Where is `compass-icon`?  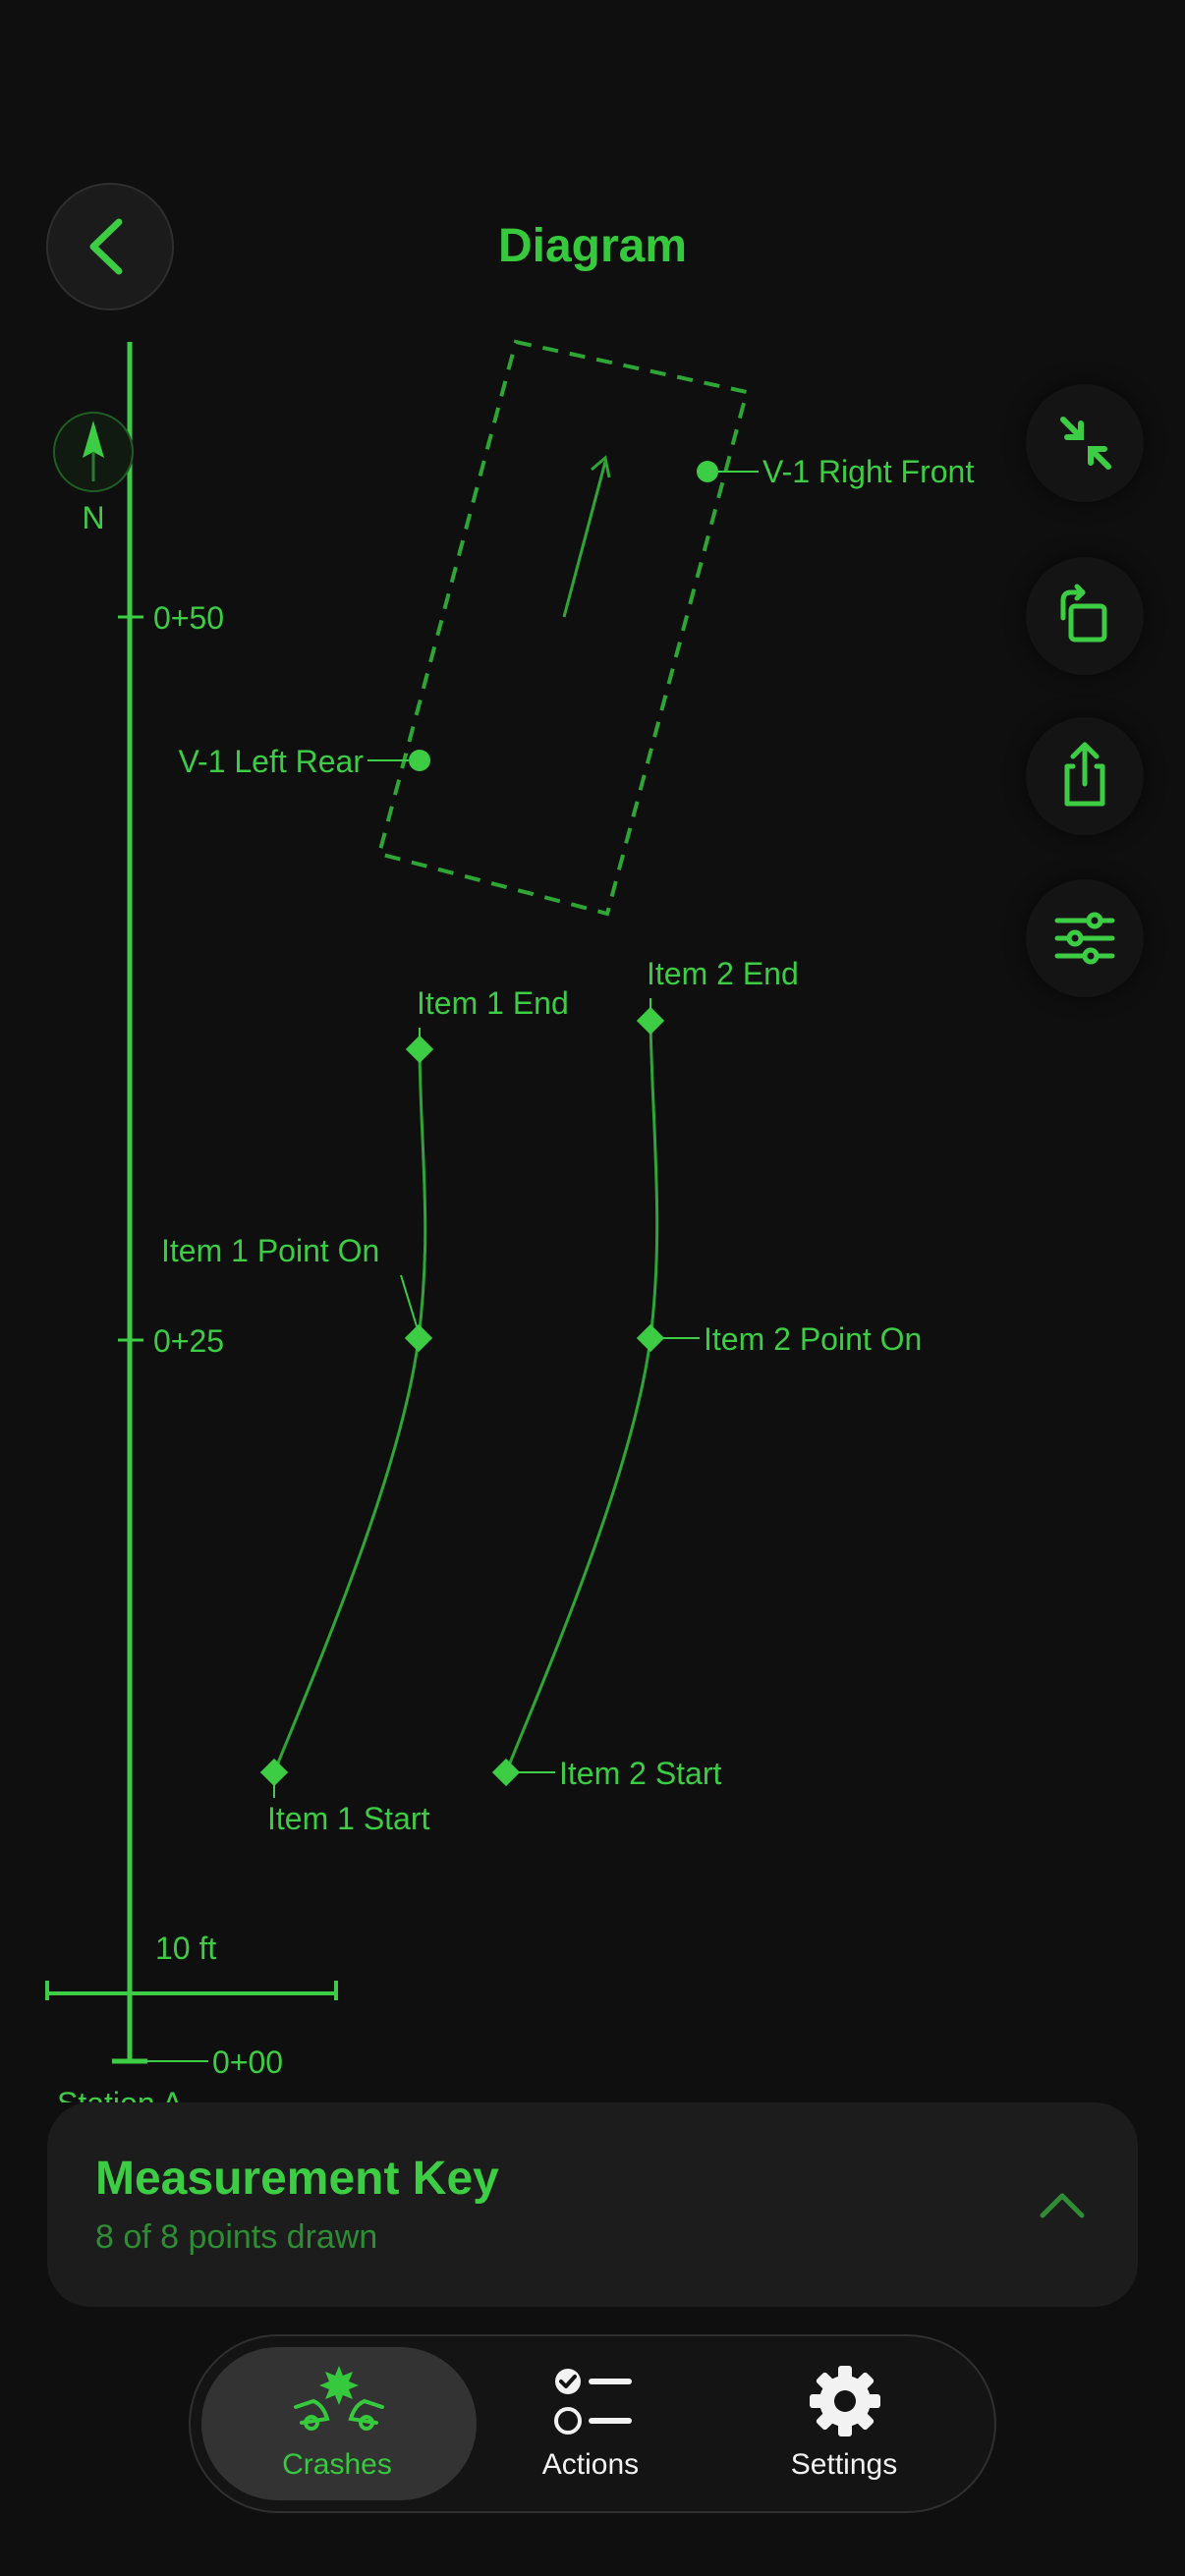 compass-icon is located at coordinates (93, 452).